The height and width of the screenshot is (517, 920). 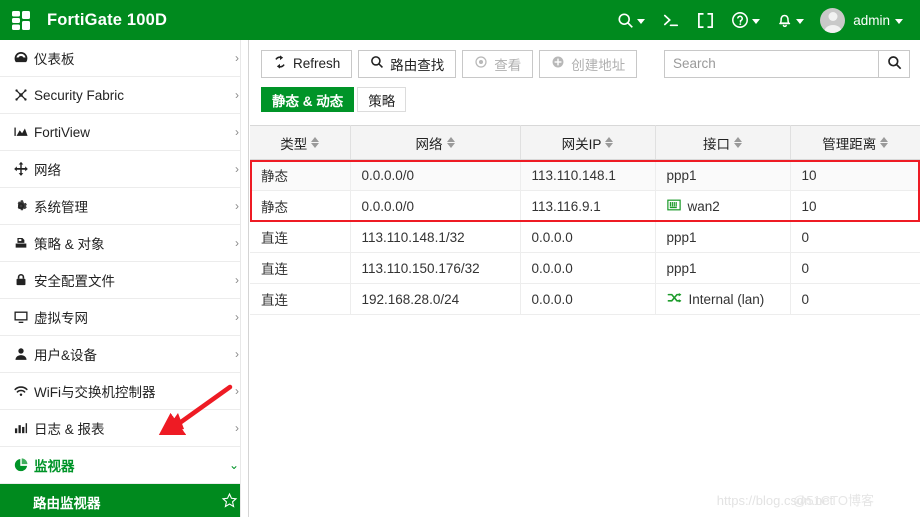 What do you see at coordinates (631, 20) in the screenshot?
I see `search-icon-button` at bounding box center [631, 20].